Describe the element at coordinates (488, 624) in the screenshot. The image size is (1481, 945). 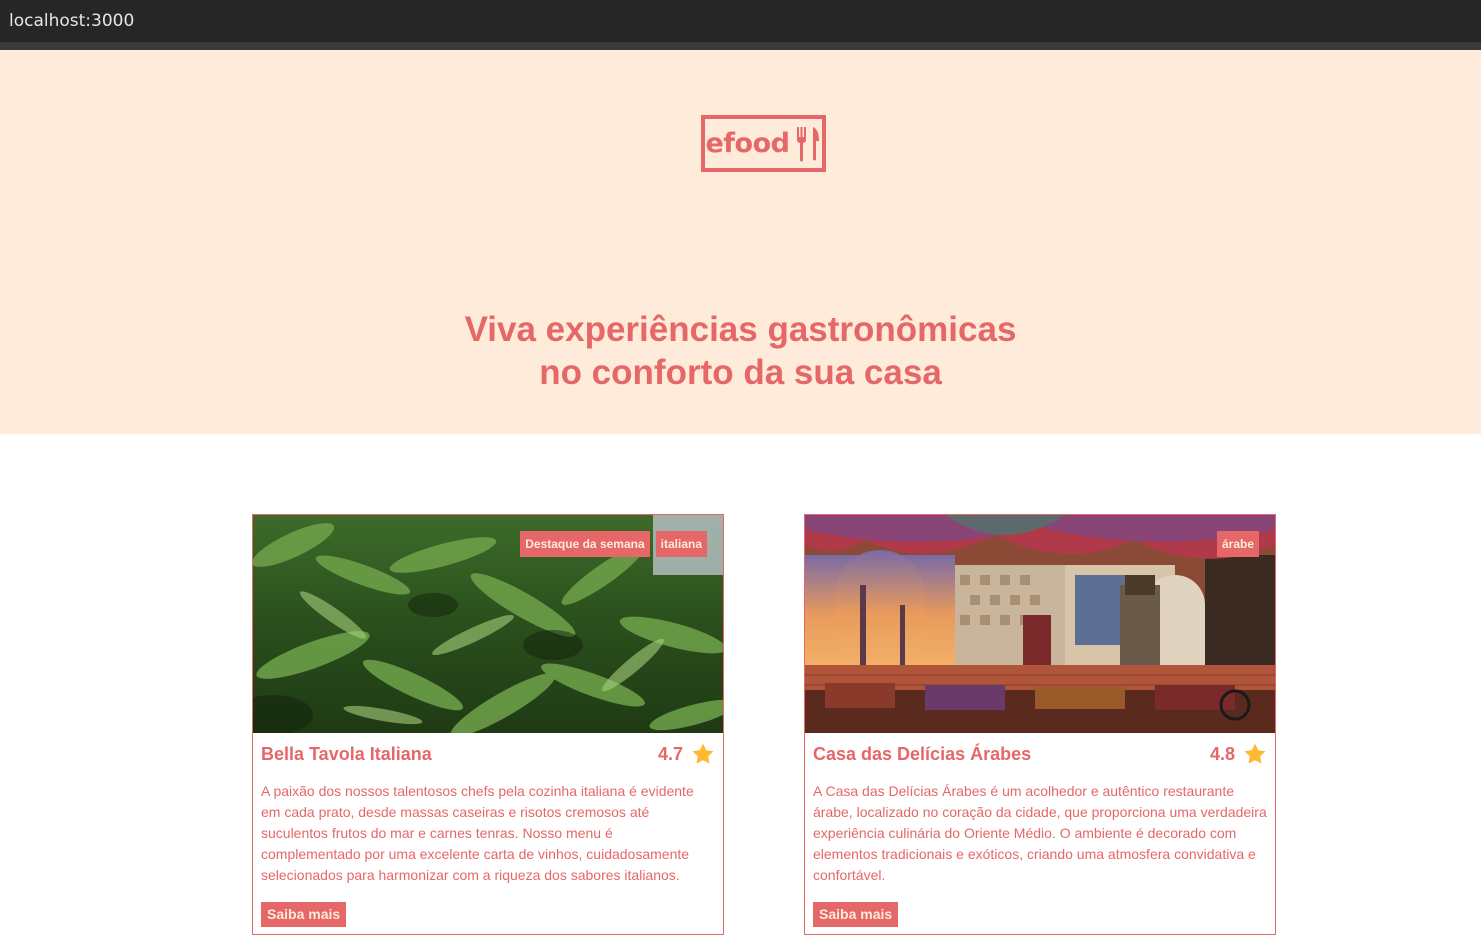
I see `restaurant-image: Destaque da semana italiana` at that location.